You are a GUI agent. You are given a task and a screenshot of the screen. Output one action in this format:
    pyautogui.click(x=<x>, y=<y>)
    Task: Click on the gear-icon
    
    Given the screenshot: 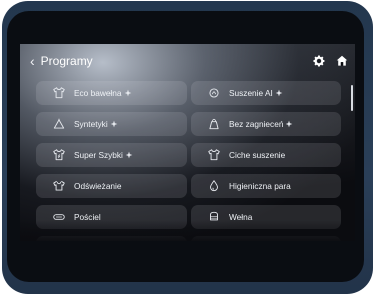 What is the action you would take?
    pyautogui.click(x=319, y=61)
    